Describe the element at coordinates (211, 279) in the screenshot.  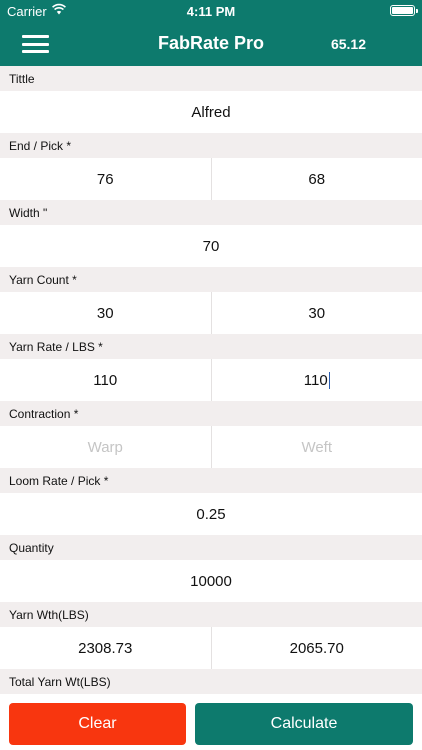
I see `yarn-count-label: Yarn Count *` at that location.